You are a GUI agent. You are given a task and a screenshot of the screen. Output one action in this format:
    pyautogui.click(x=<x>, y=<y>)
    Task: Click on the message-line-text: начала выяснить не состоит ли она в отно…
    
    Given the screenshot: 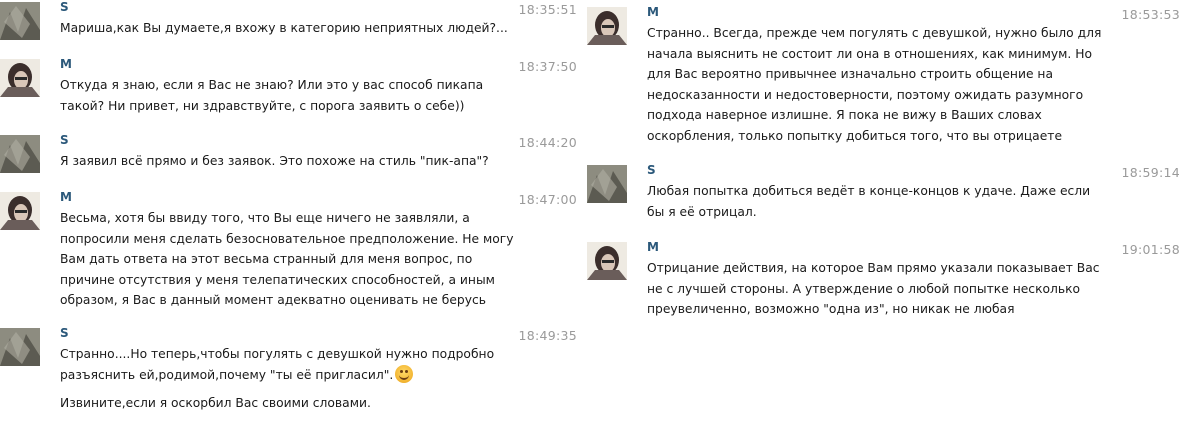 What is the action you would take?
    pyautogui.click(x=869, y=53)
    